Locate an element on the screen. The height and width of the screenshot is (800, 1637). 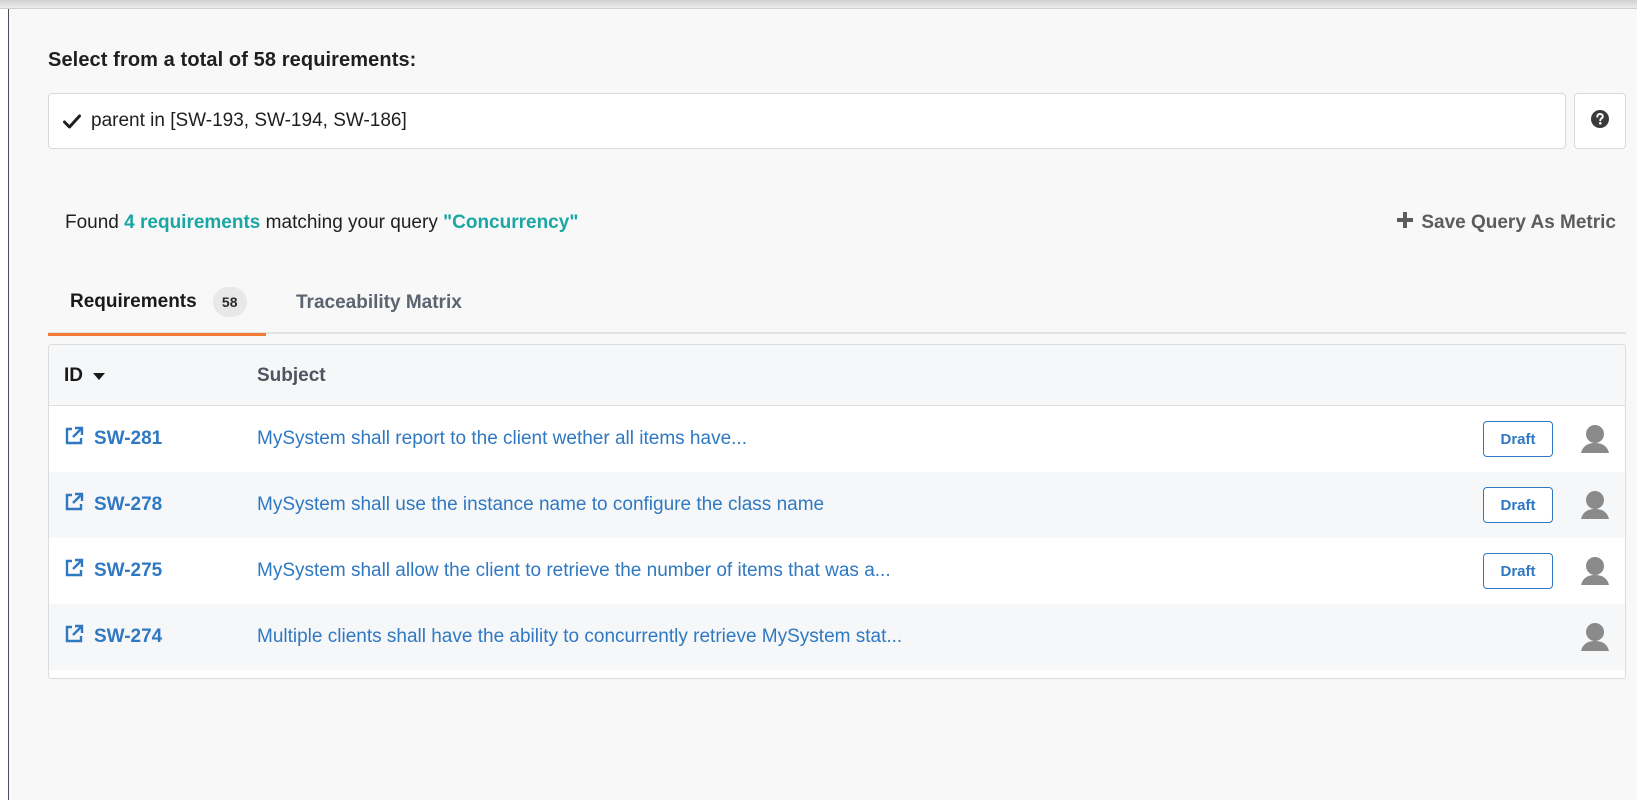
requirement-id-link: SW-278 is located at coordinates (113, 505).